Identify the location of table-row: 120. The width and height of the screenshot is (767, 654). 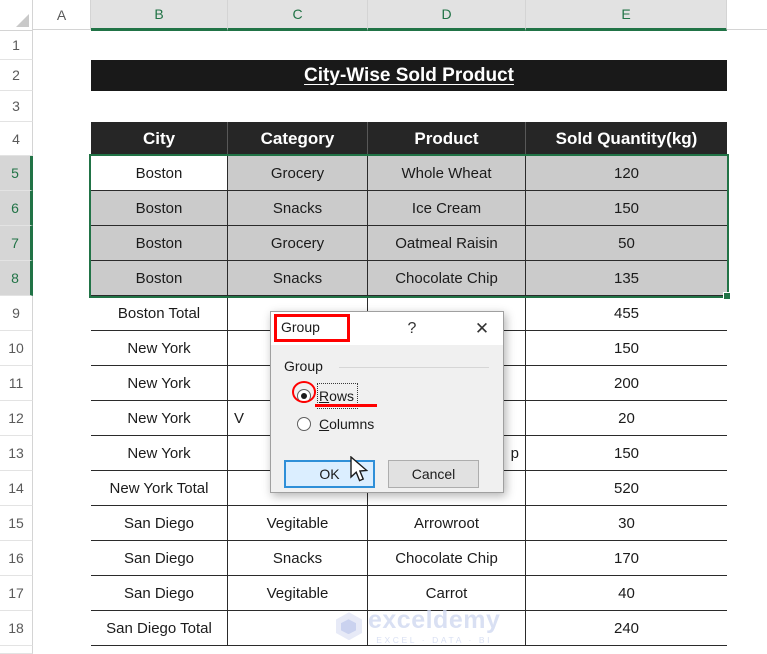
(626, 173).